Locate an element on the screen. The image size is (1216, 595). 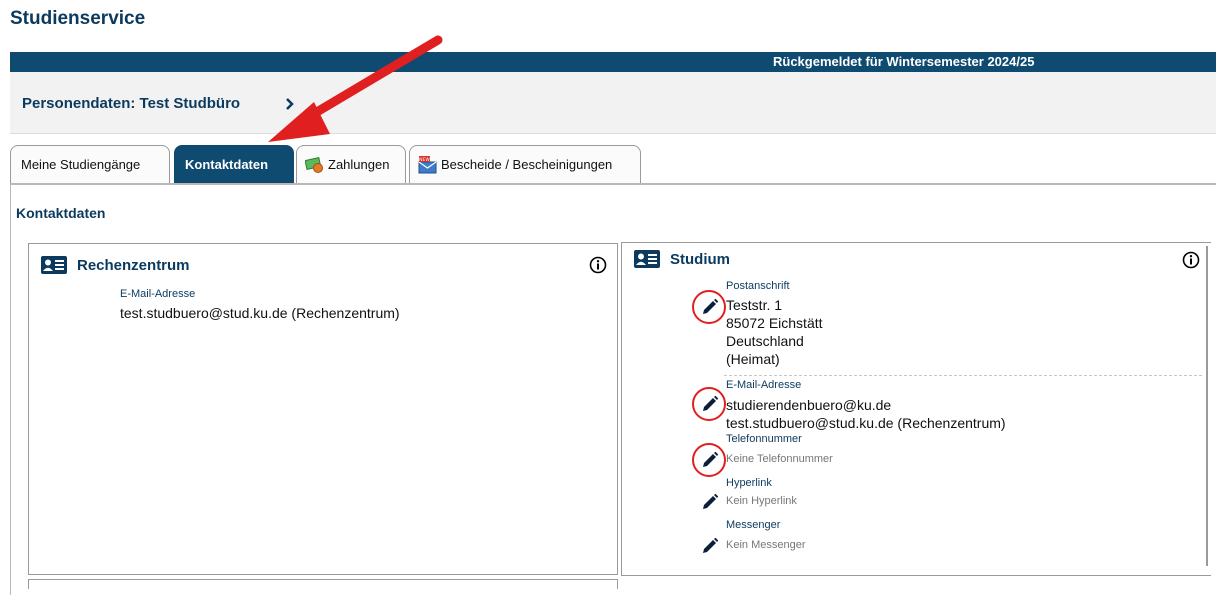
email-value: studierendenbuero@ku.de is located at coordinates (809, 405).